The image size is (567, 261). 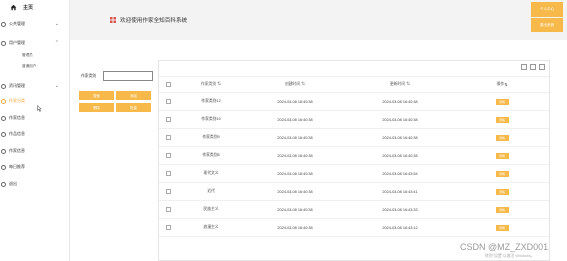 I want to click on grid-icon, so click(x=113, y=20).